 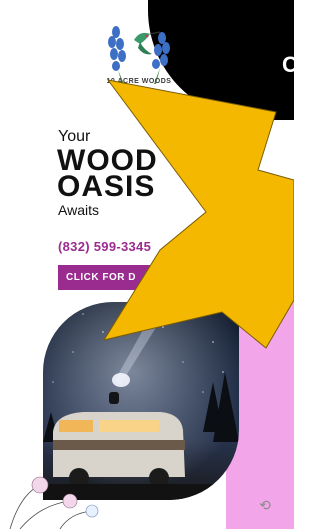 I want to click on floral-decoration, so click(x=54, y=502).